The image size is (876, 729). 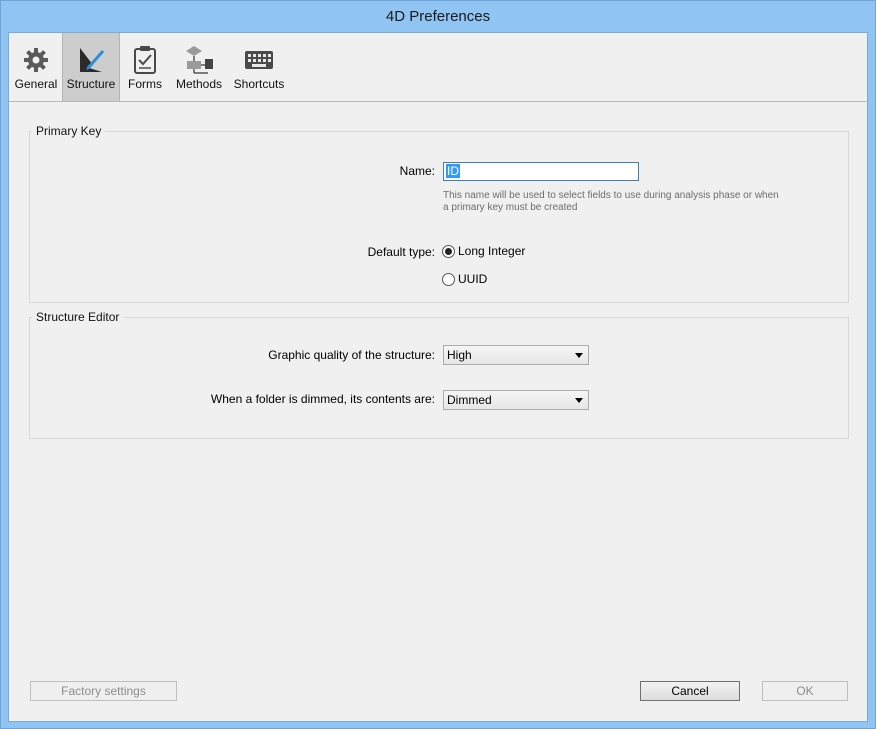 I want to click on graphic-quality-label: Graphic quality of the structure:, so click(x=351, y=355).